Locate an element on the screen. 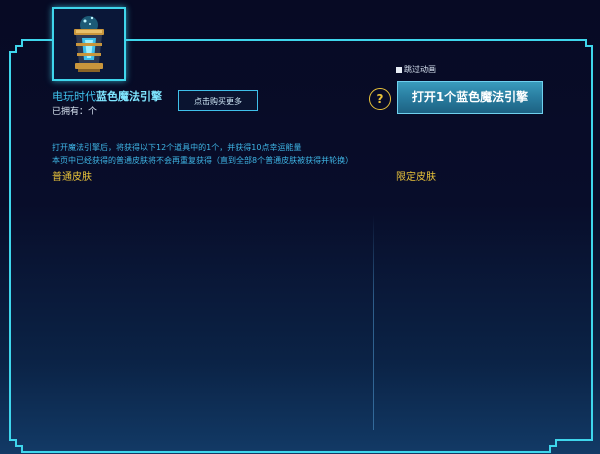  item-title-highlight: 蓝色魔法引擎 is located at coordinates (129, 96).